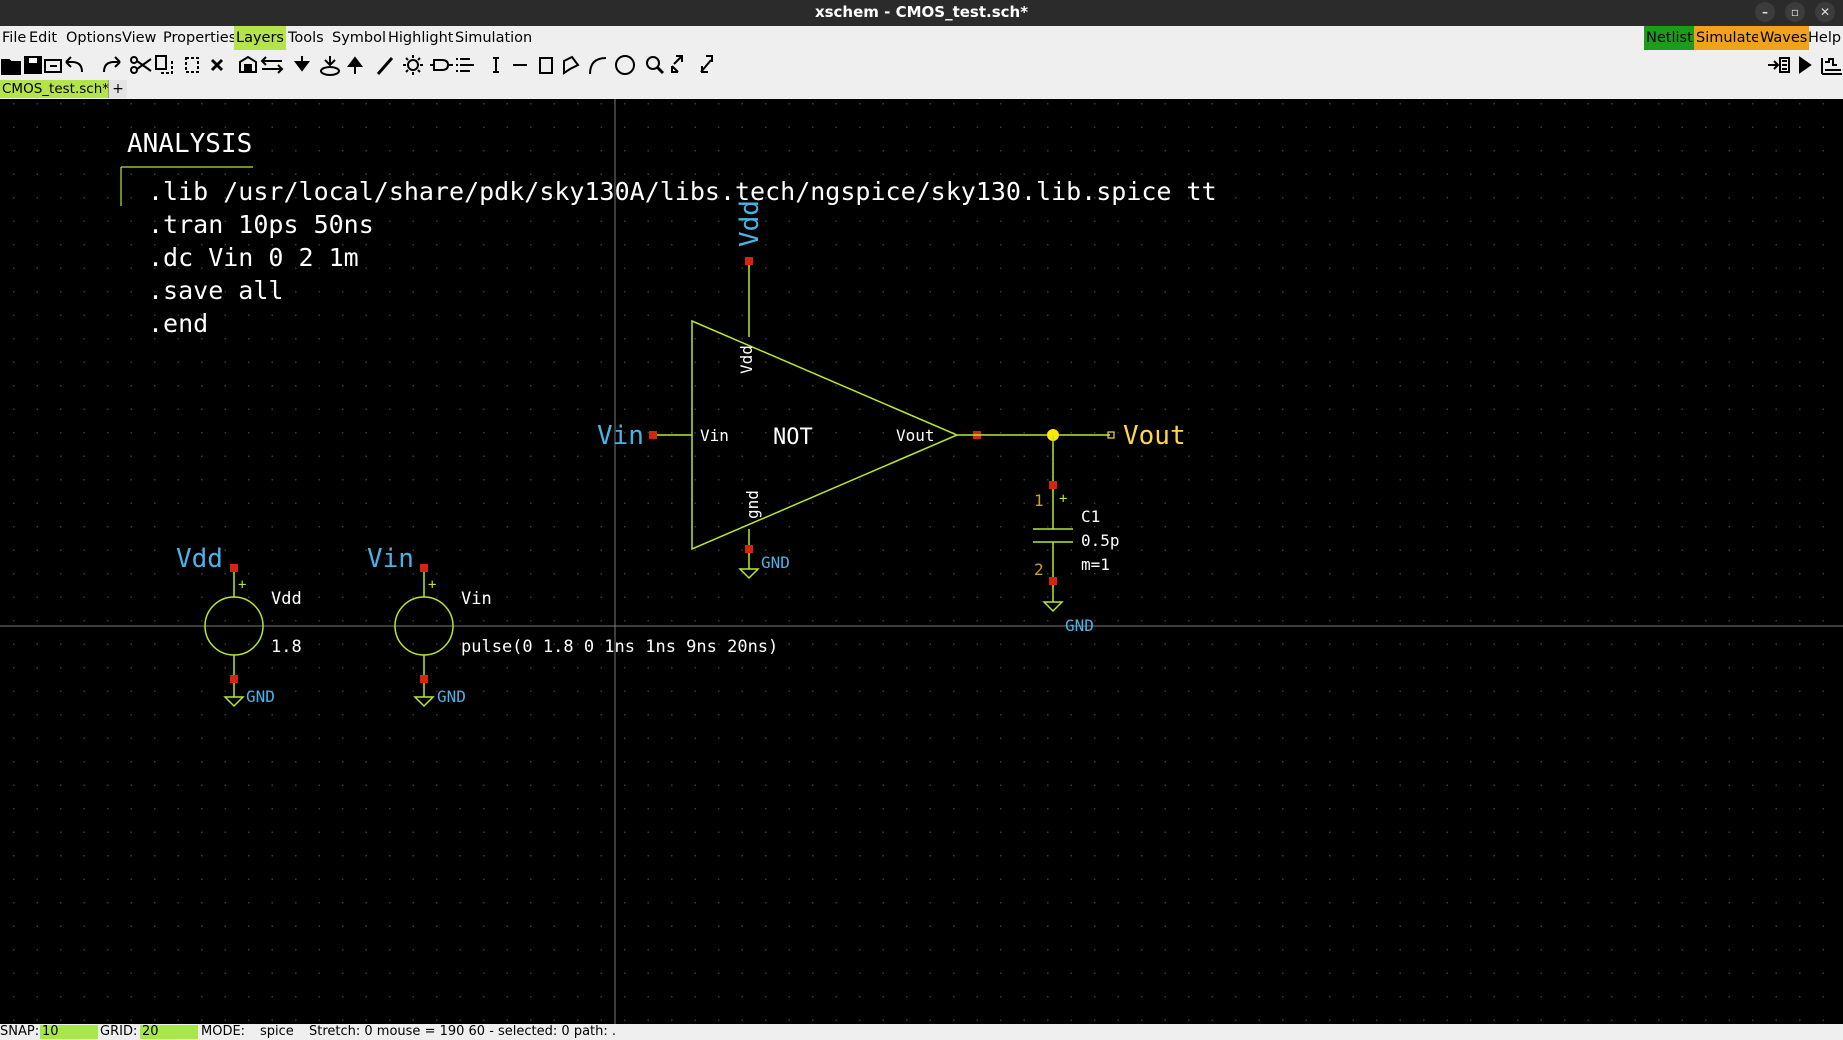  Describe the element at coordinates (178, 323) in the screenshot. I see `analysis-line-end: .end` at that location.